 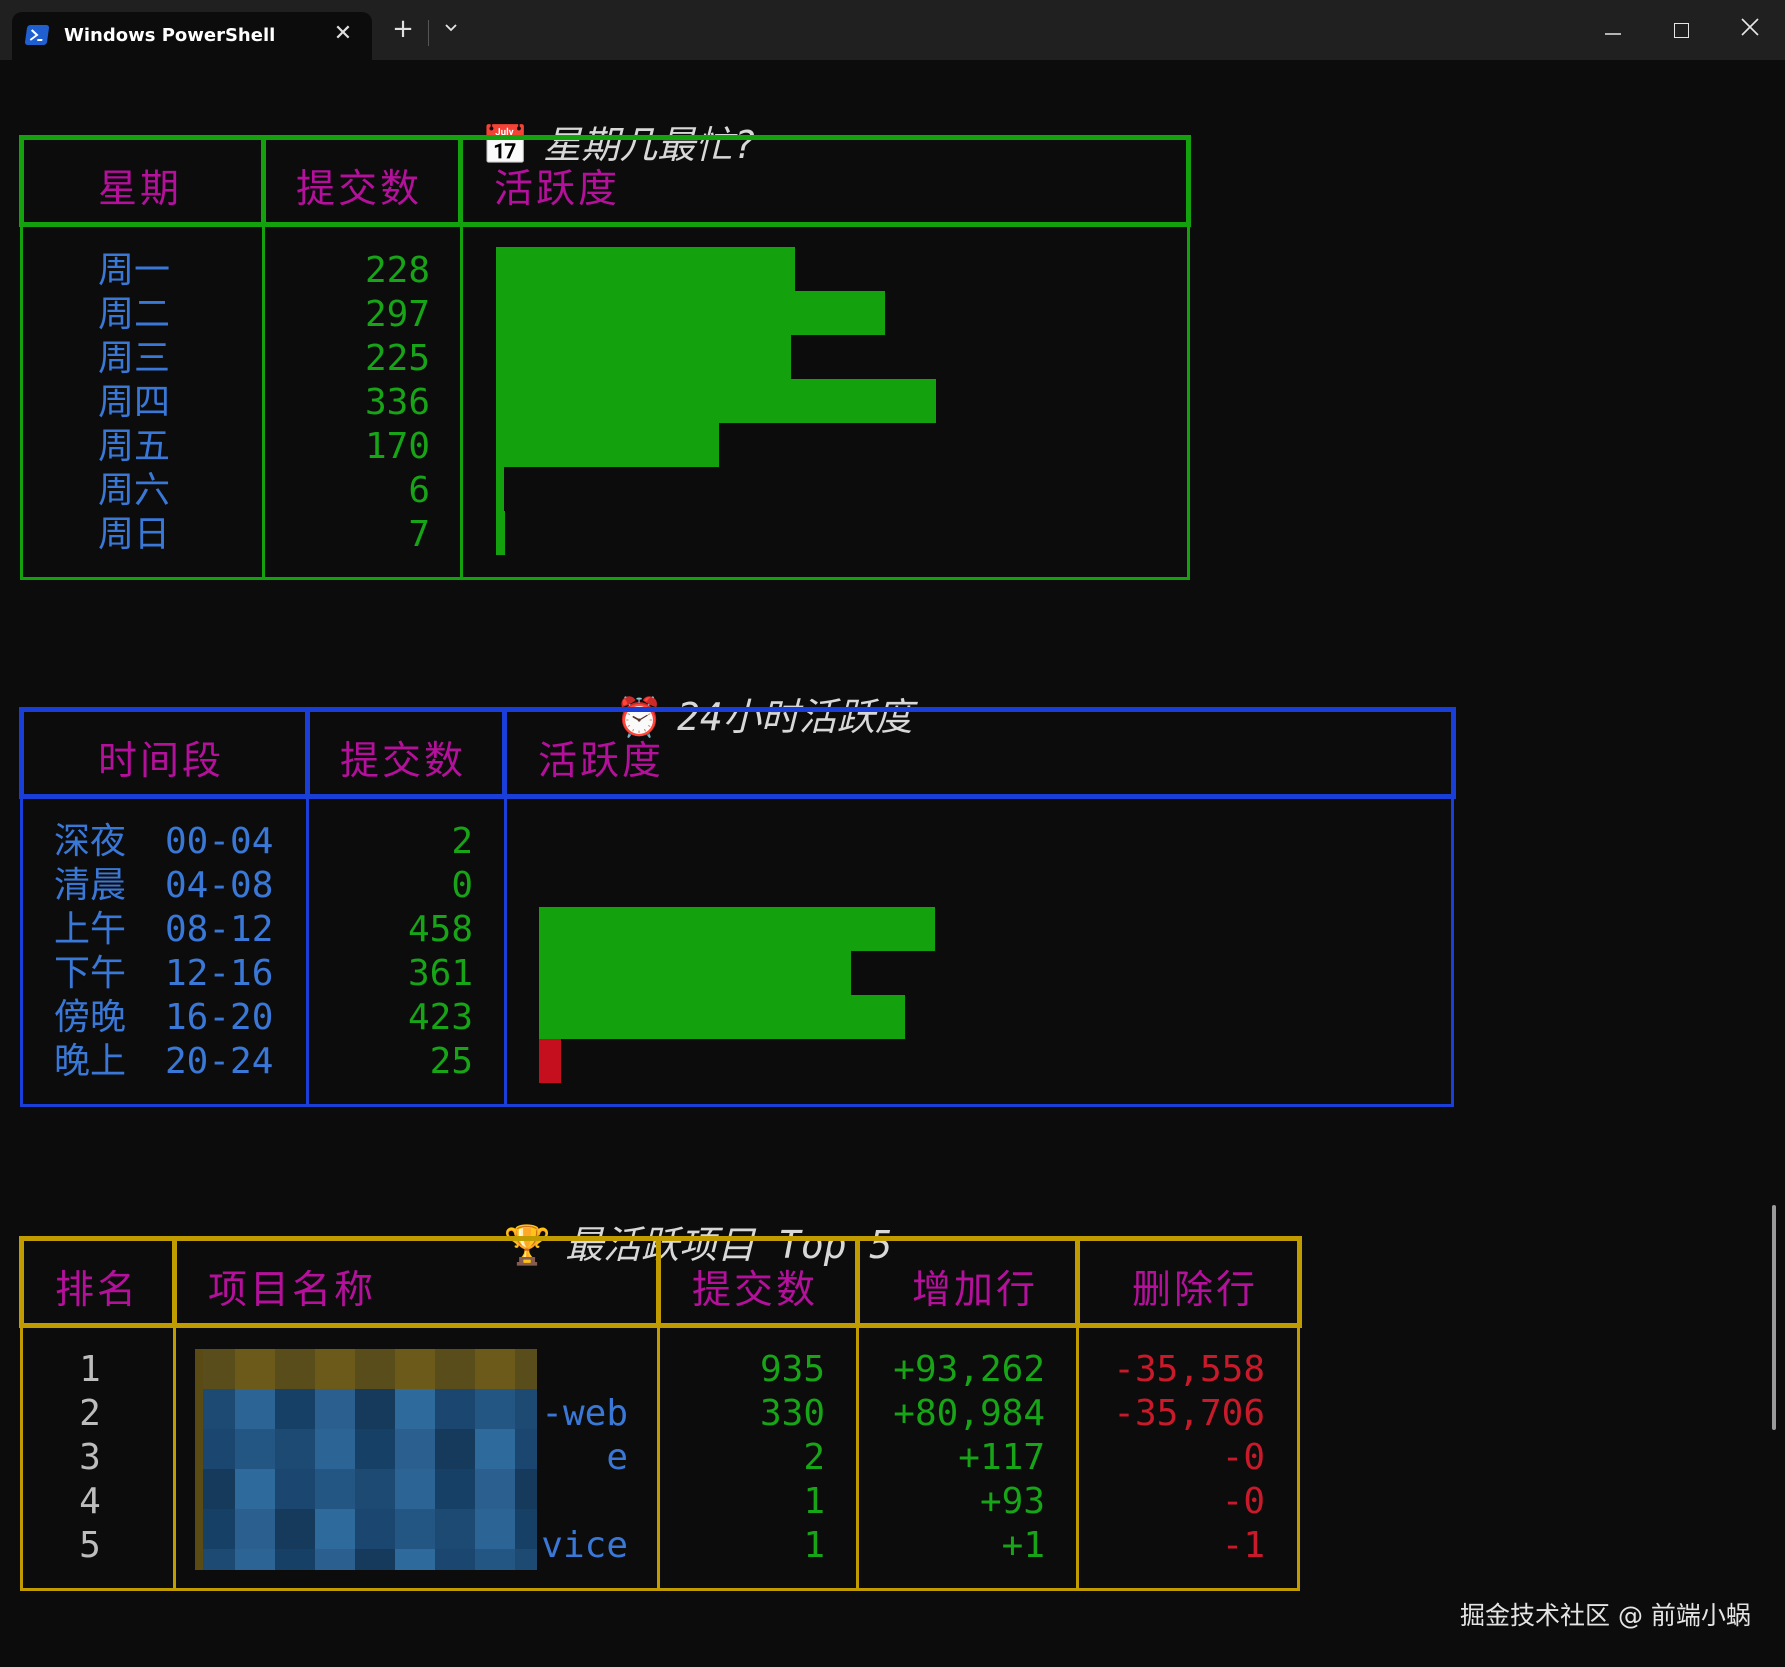 I want to click on project-commit-count: 2, so click(x=814, y=1457).